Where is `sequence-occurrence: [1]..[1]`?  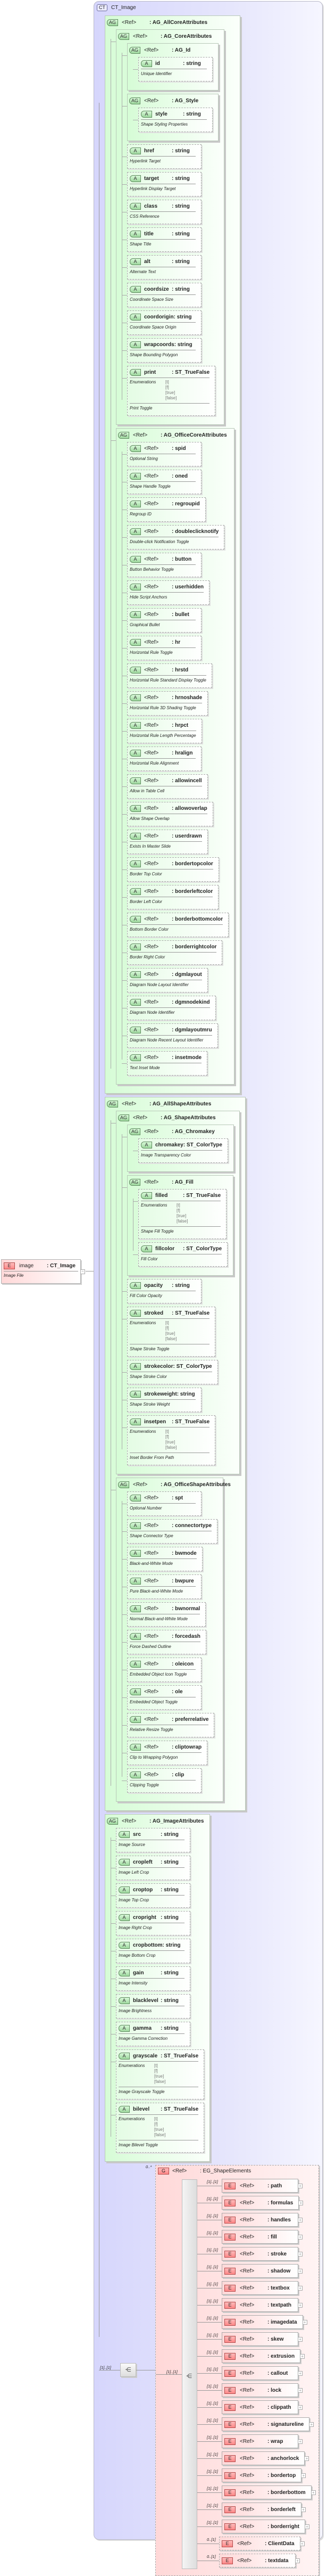 sequence-occurrence: [1]..[1] is located at coordinates (106, 2367).